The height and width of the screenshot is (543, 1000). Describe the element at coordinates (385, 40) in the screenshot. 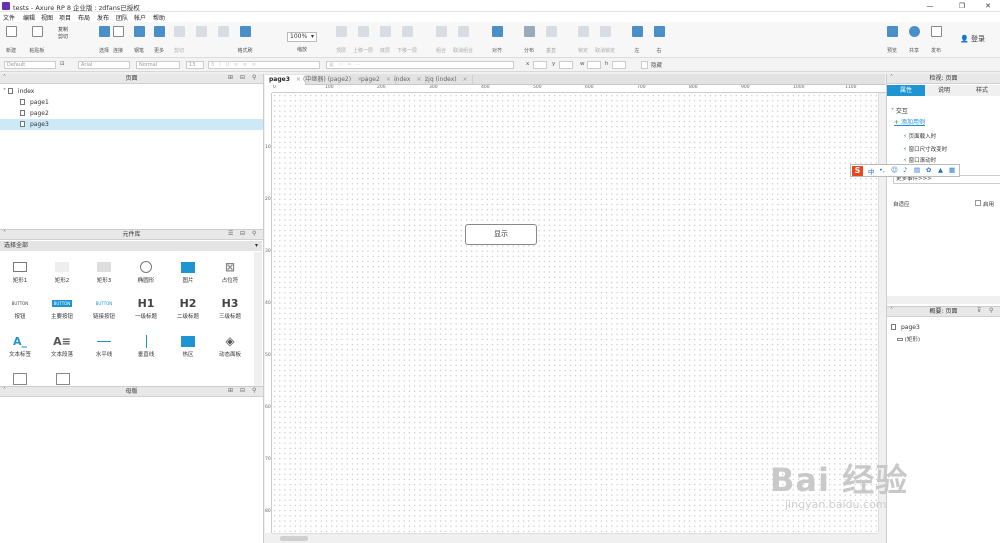

I see `send-back-button: 底层` at that location.